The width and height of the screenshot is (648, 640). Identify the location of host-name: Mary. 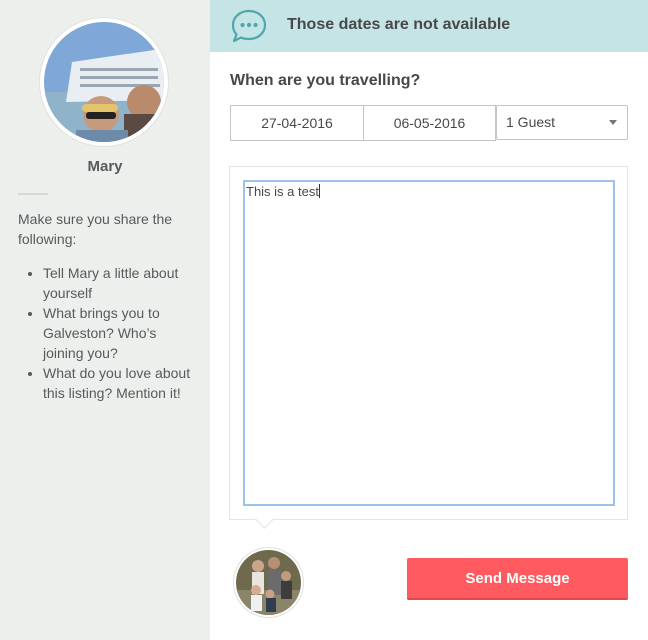
(105, 166).